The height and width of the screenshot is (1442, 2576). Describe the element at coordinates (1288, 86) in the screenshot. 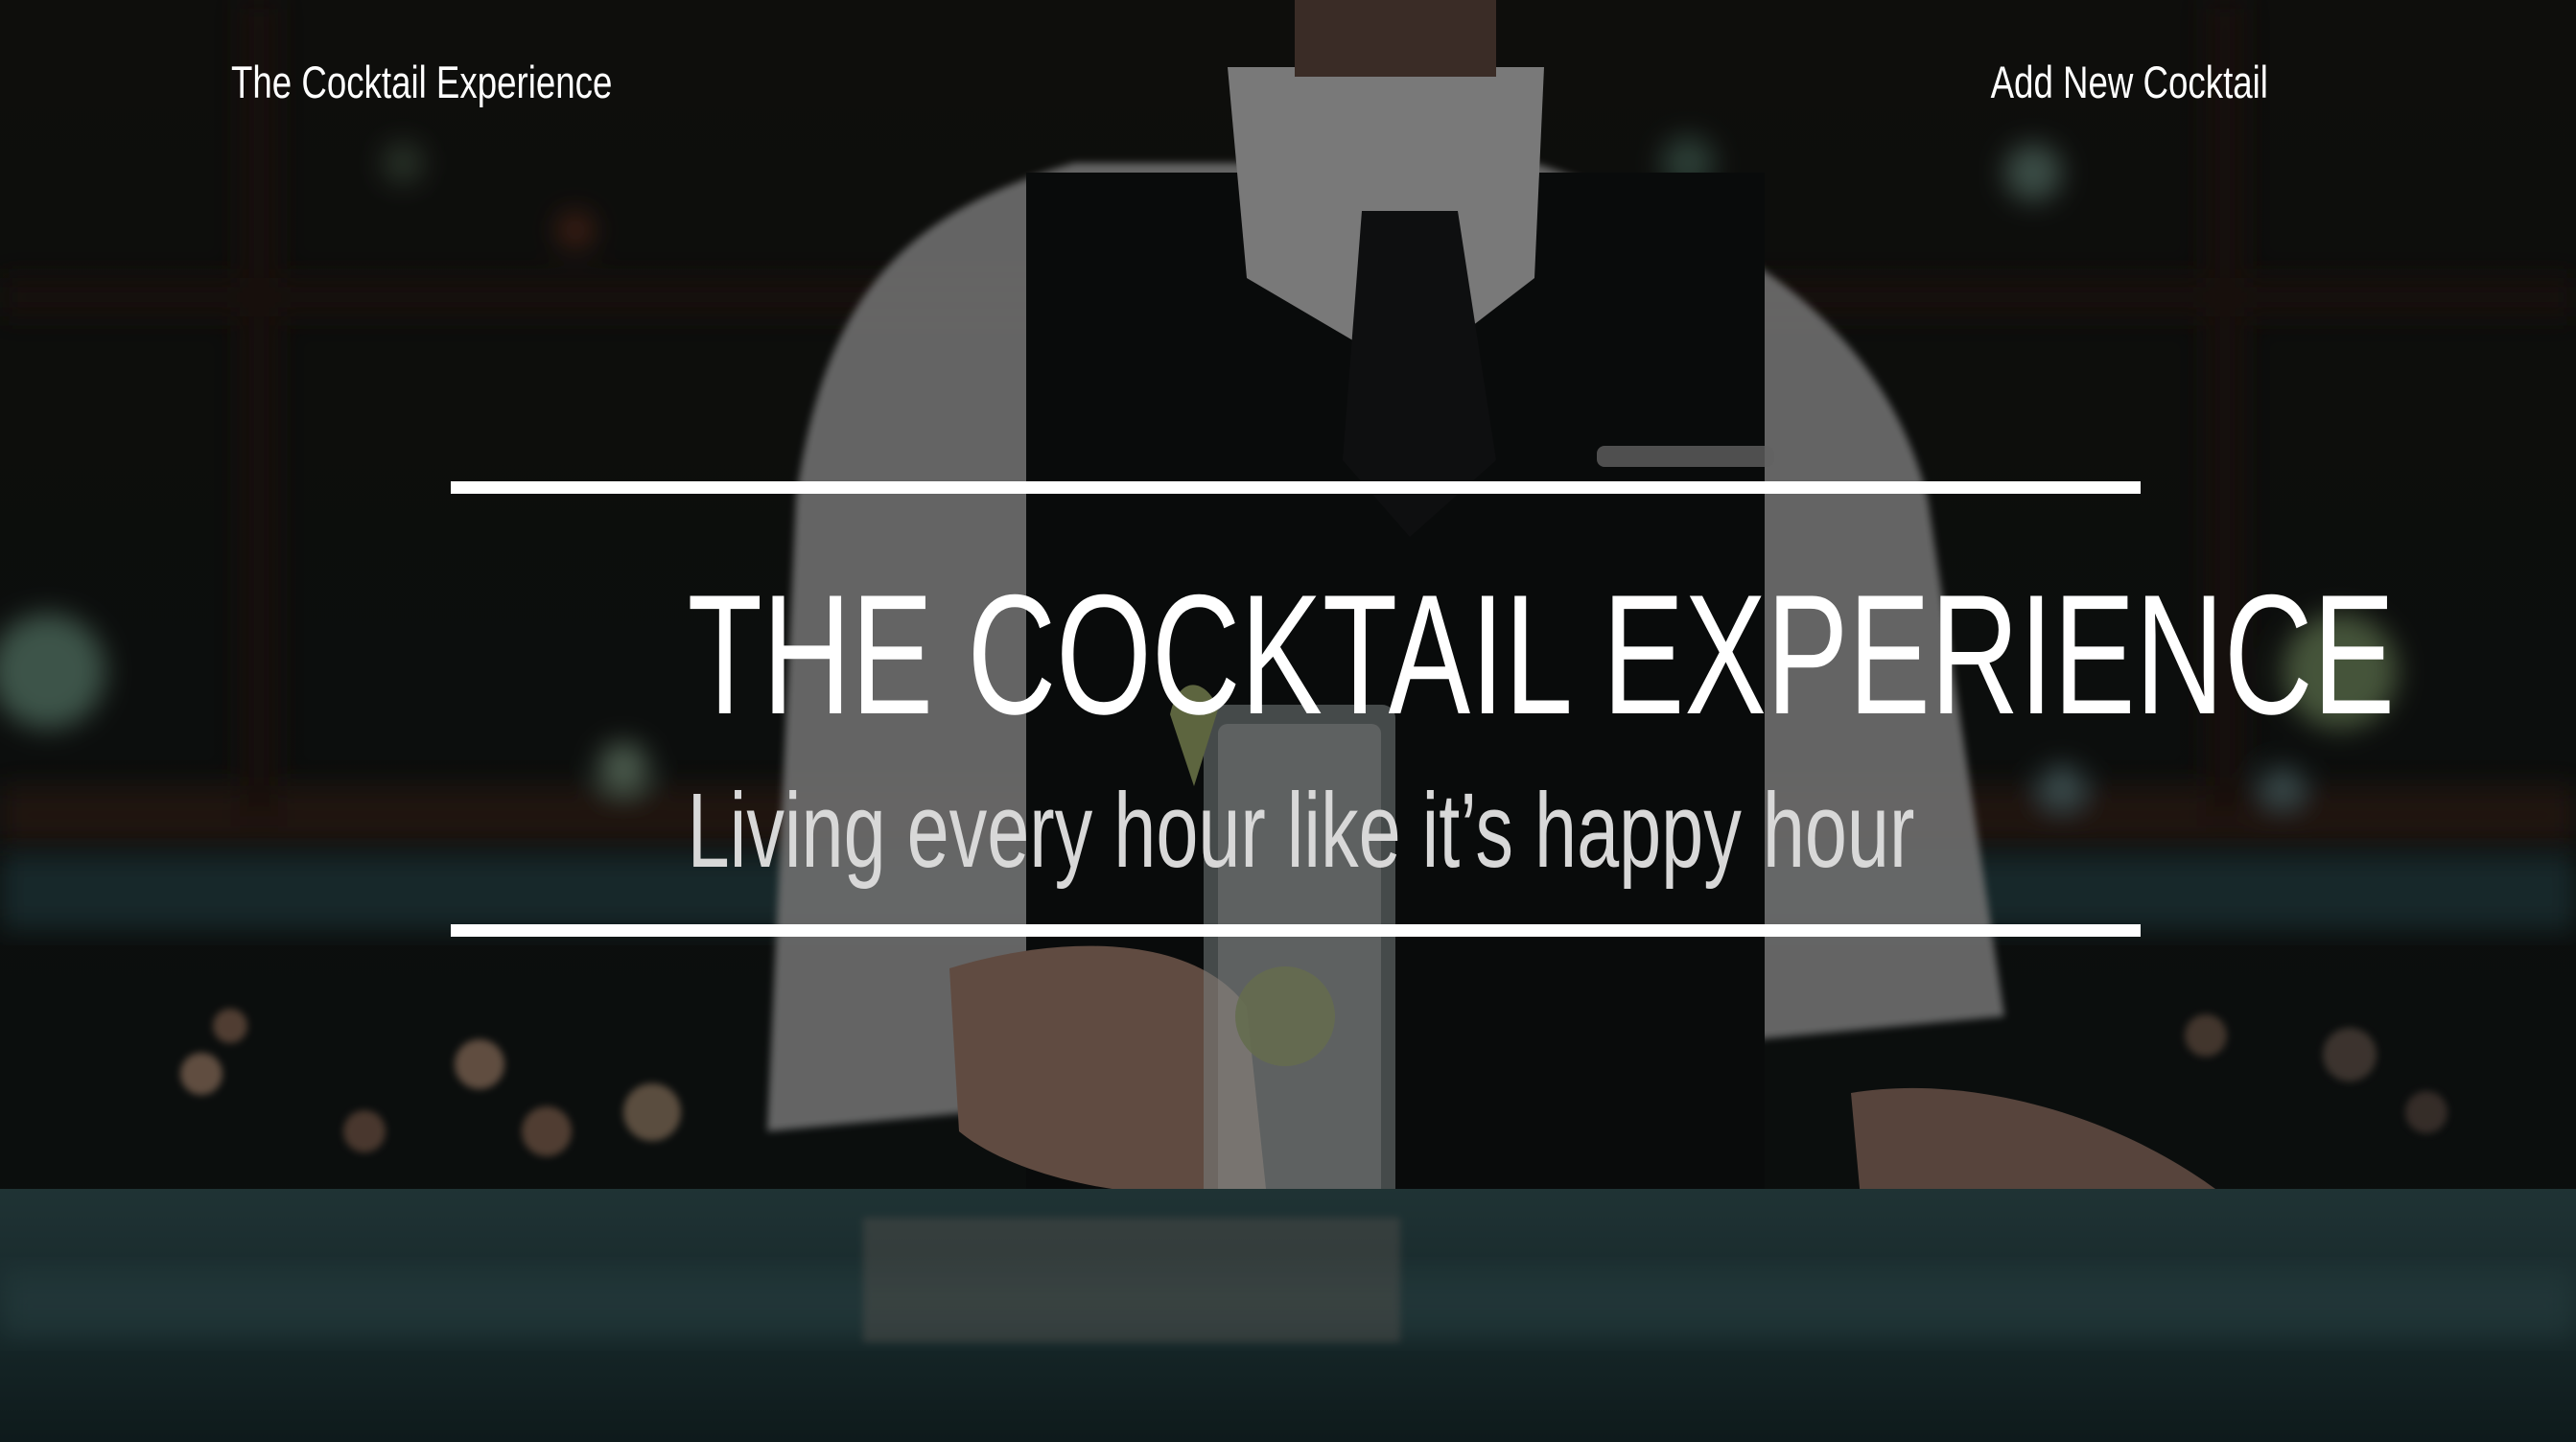

I see `top-navigation: The Cocktail Experience Add New Cocktail` at that location.